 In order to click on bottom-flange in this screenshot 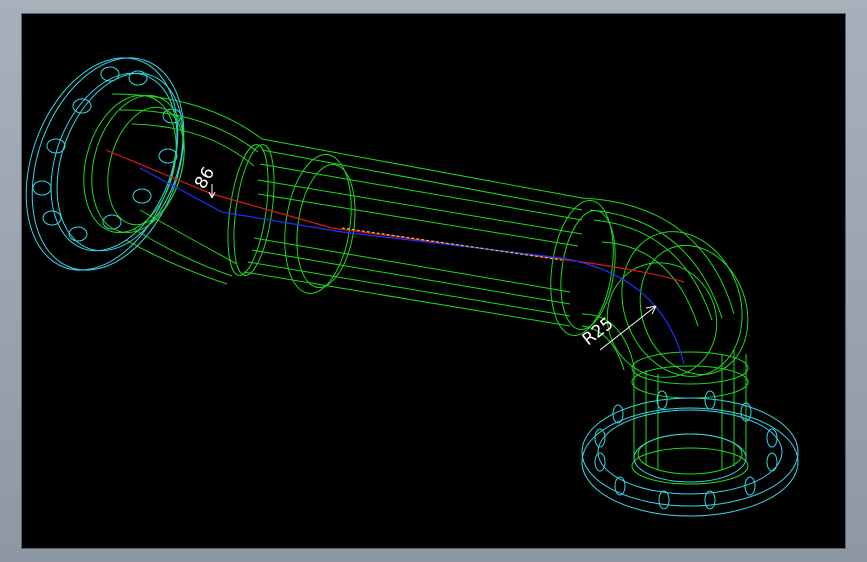, I will do `click(690, 453)`.